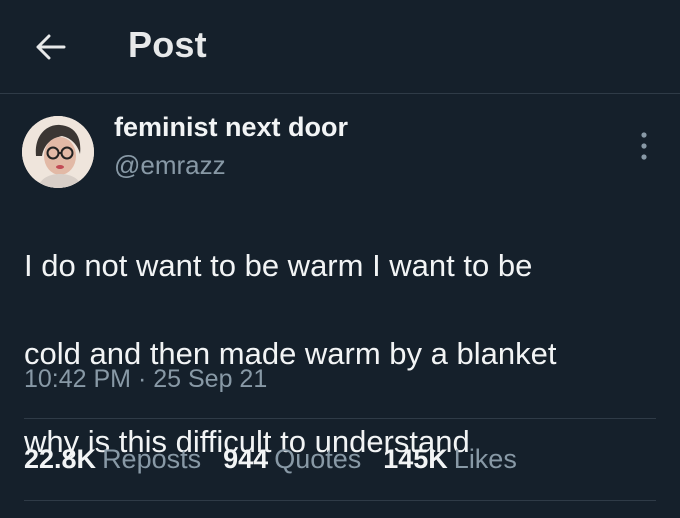 This screenshot has width=680, height=518. I want to click on reposts-label: Reposts, so click(152, 459).